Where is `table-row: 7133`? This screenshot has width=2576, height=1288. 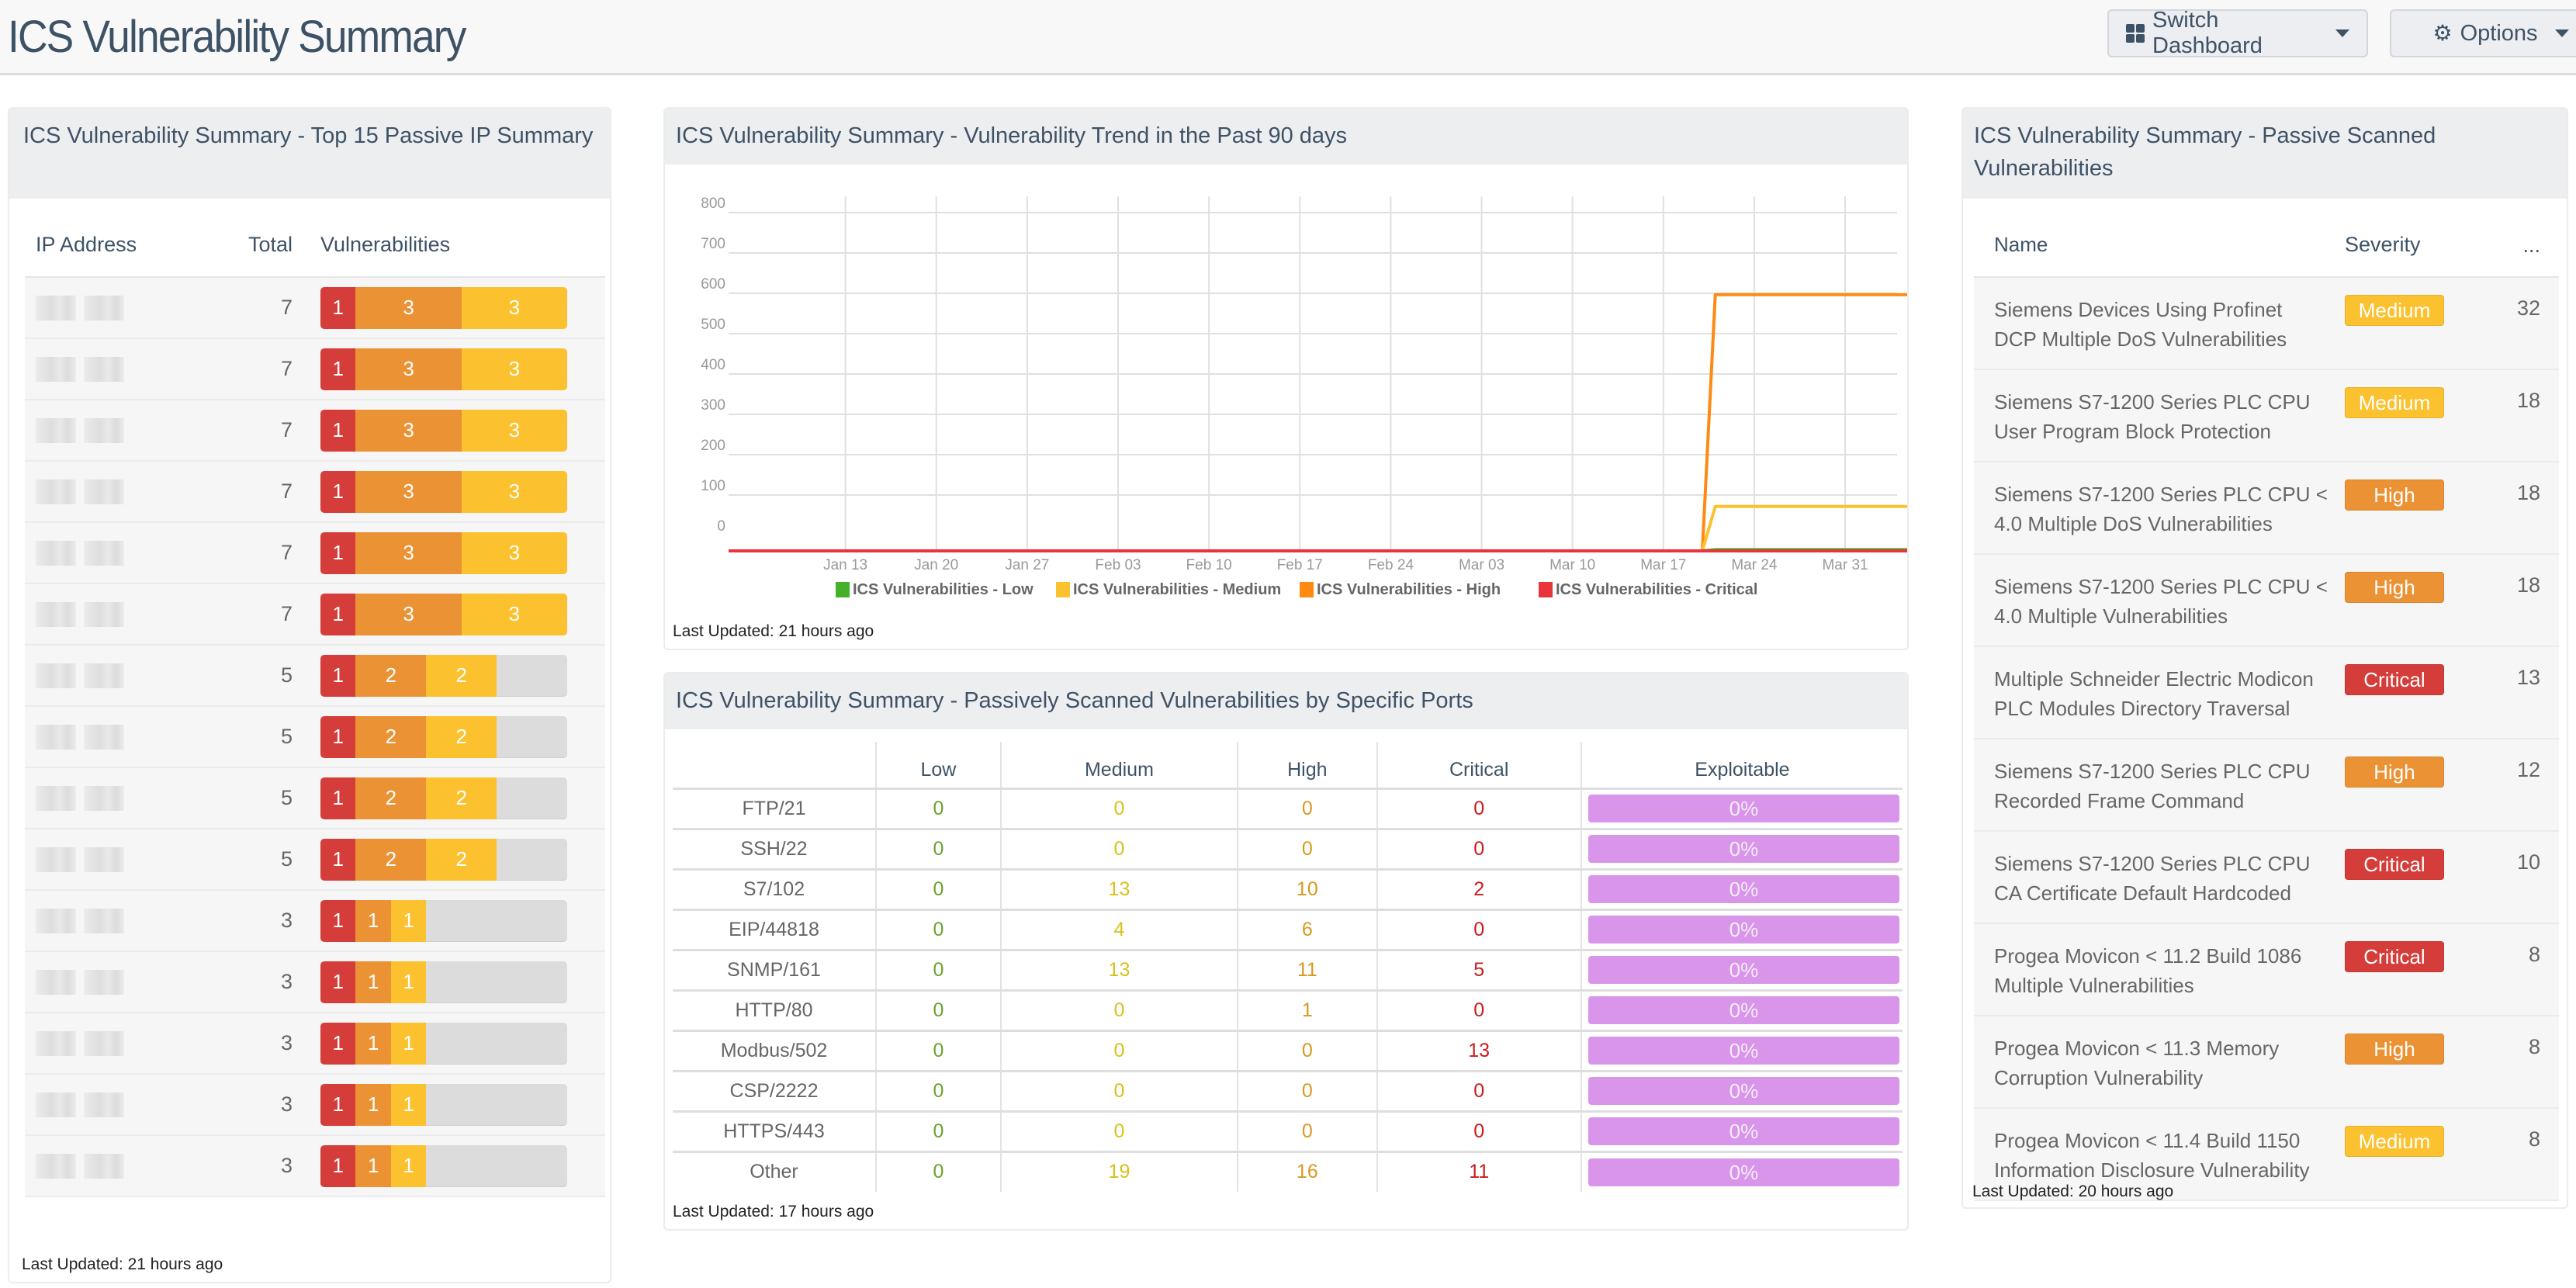
table-row: 7133 is located at coordinates (315, 492).